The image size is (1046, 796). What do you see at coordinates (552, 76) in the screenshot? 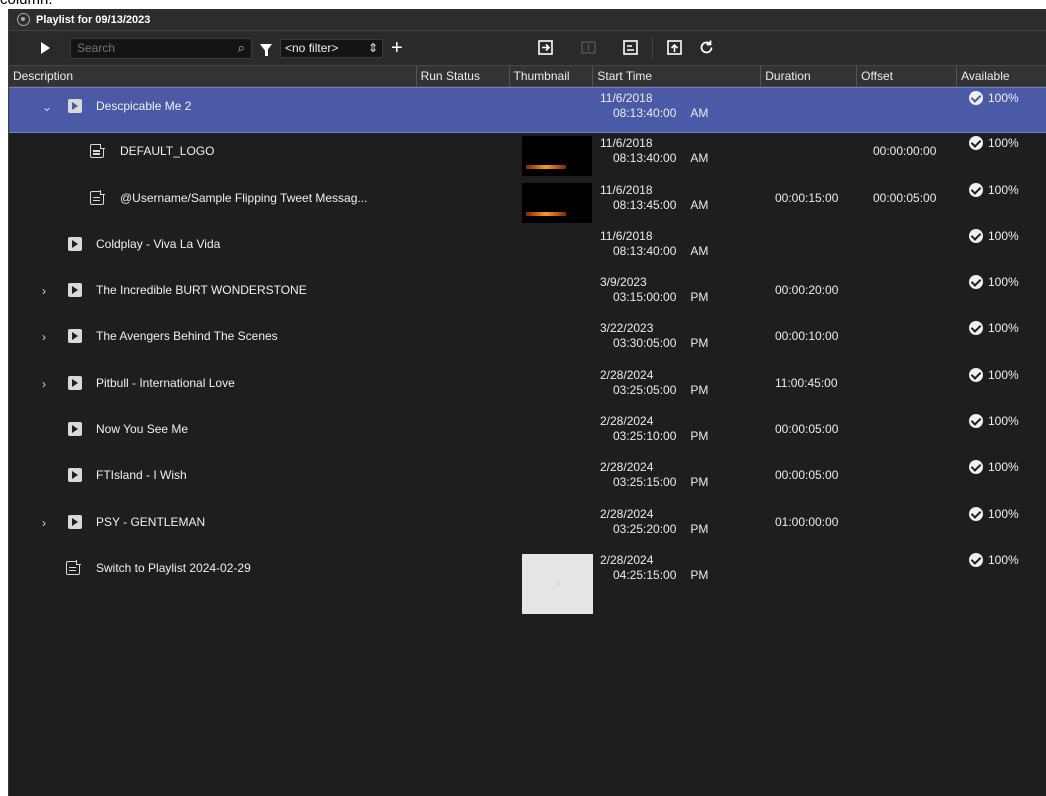
I see `column-thumbnail: Thumbnail` at bounding box center [552, 76].